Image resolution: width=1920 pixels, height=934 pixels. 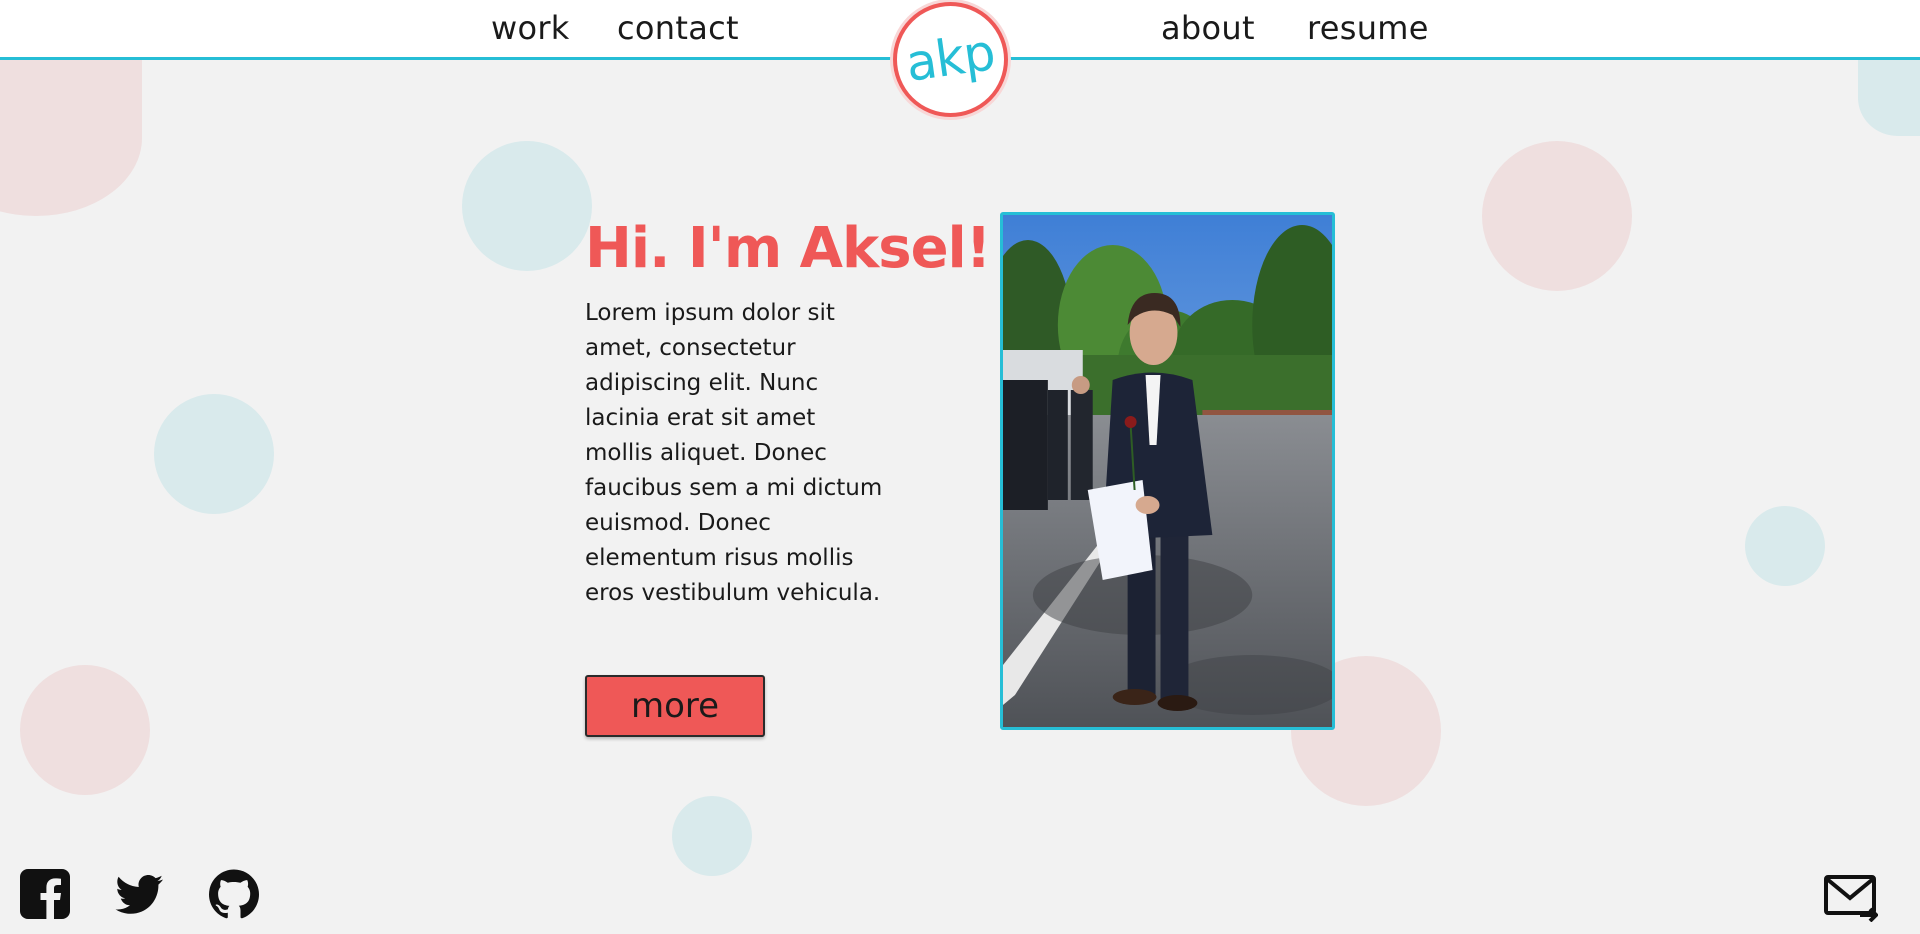 What do you see at coordinates (530, 28) in the screenshot?
I see `nav-link-work: work` at bounding box center [530, 28].